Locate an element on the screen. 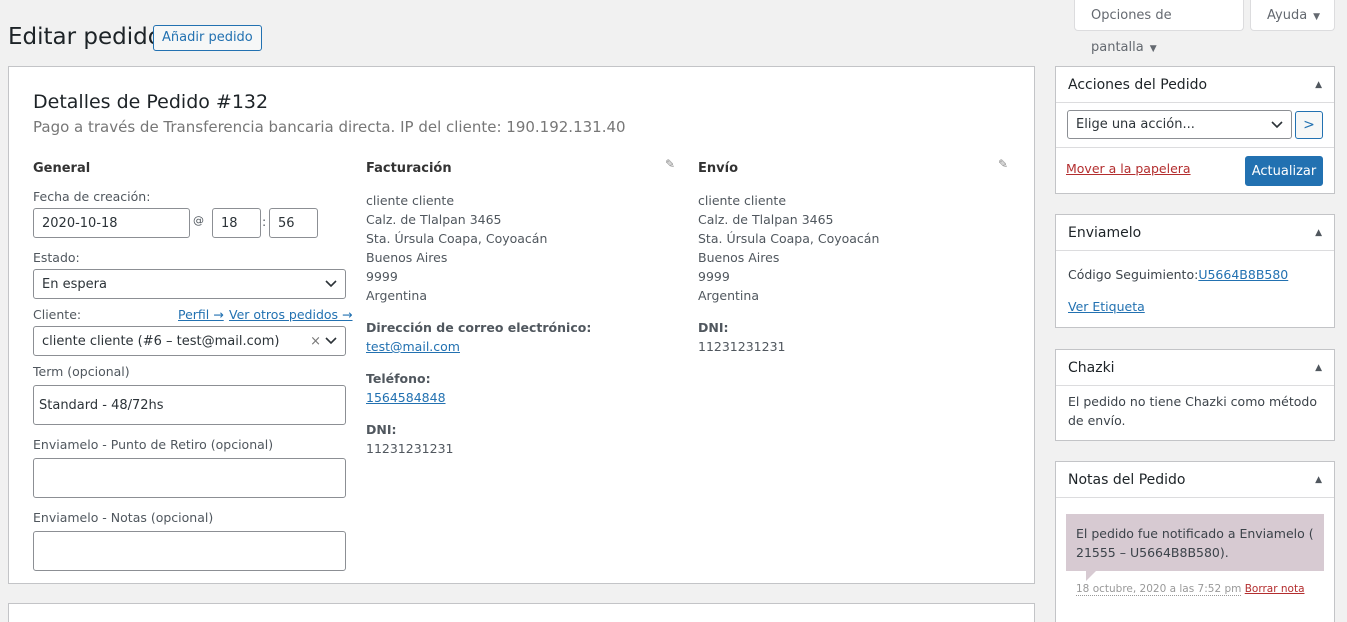 The height and width of the screenshot is (622, 1347). move-to-trash-link: Mover a la papelera is located at coordinates (1128, 168).